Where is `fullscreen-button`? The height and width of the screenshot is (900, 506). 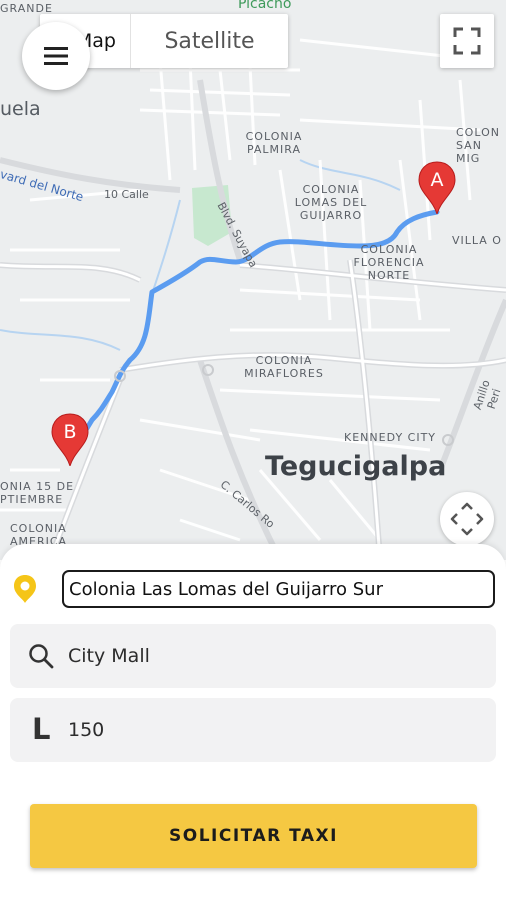
fullscreen-button is located at coordinates (467, 41).